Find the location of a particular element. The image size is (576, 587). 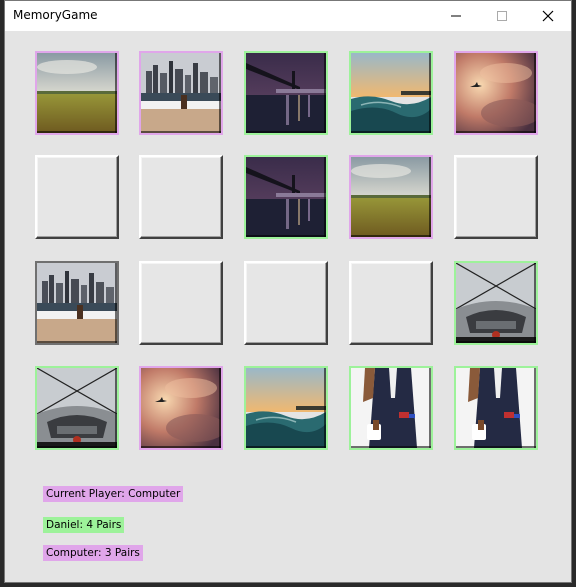

minimize-button is located at coordinates (456, 16).